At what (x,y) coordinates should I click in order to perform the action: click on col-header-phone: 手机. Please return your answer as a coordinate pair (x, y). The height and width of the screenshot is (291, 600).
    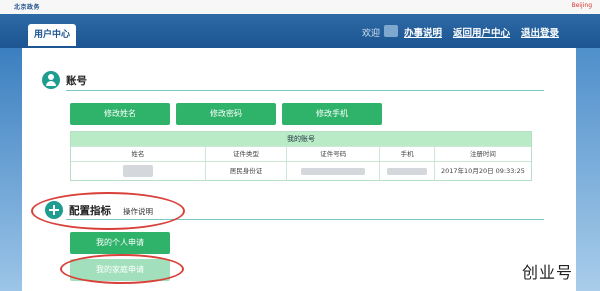
    Looking at the image, I should click on (406, 154).